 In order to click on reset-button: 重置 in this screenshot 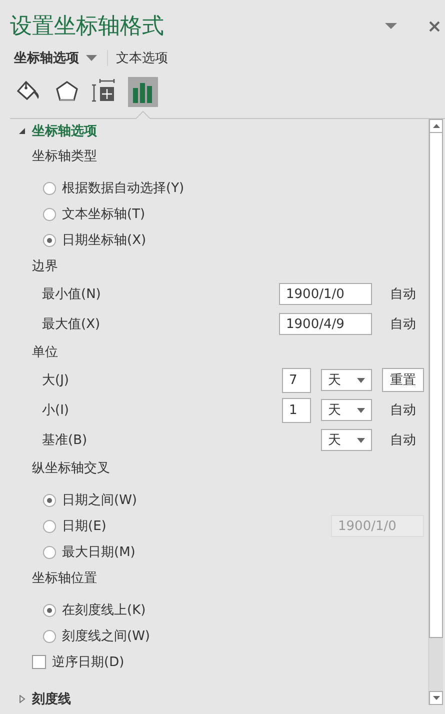, I will do `click(403, 380)`.